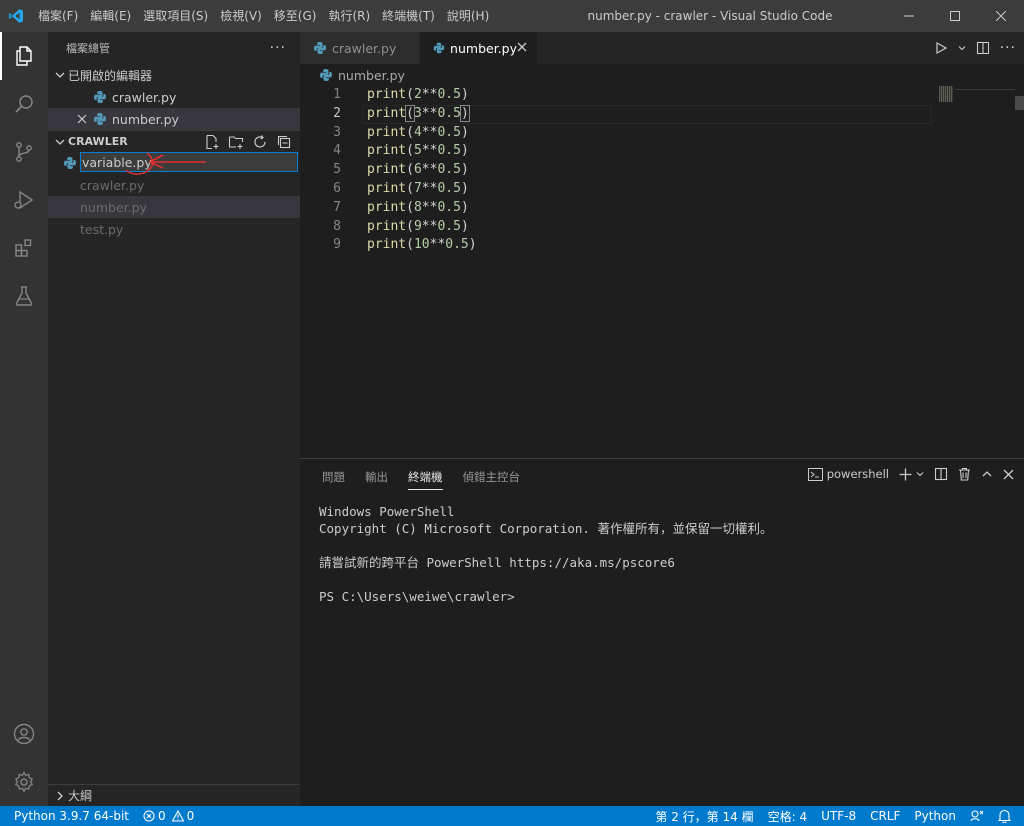  What do you see at coordinates (975, 48) in the screenshot?
I see `editor-actions: ···` at bounding box center [975, 48].